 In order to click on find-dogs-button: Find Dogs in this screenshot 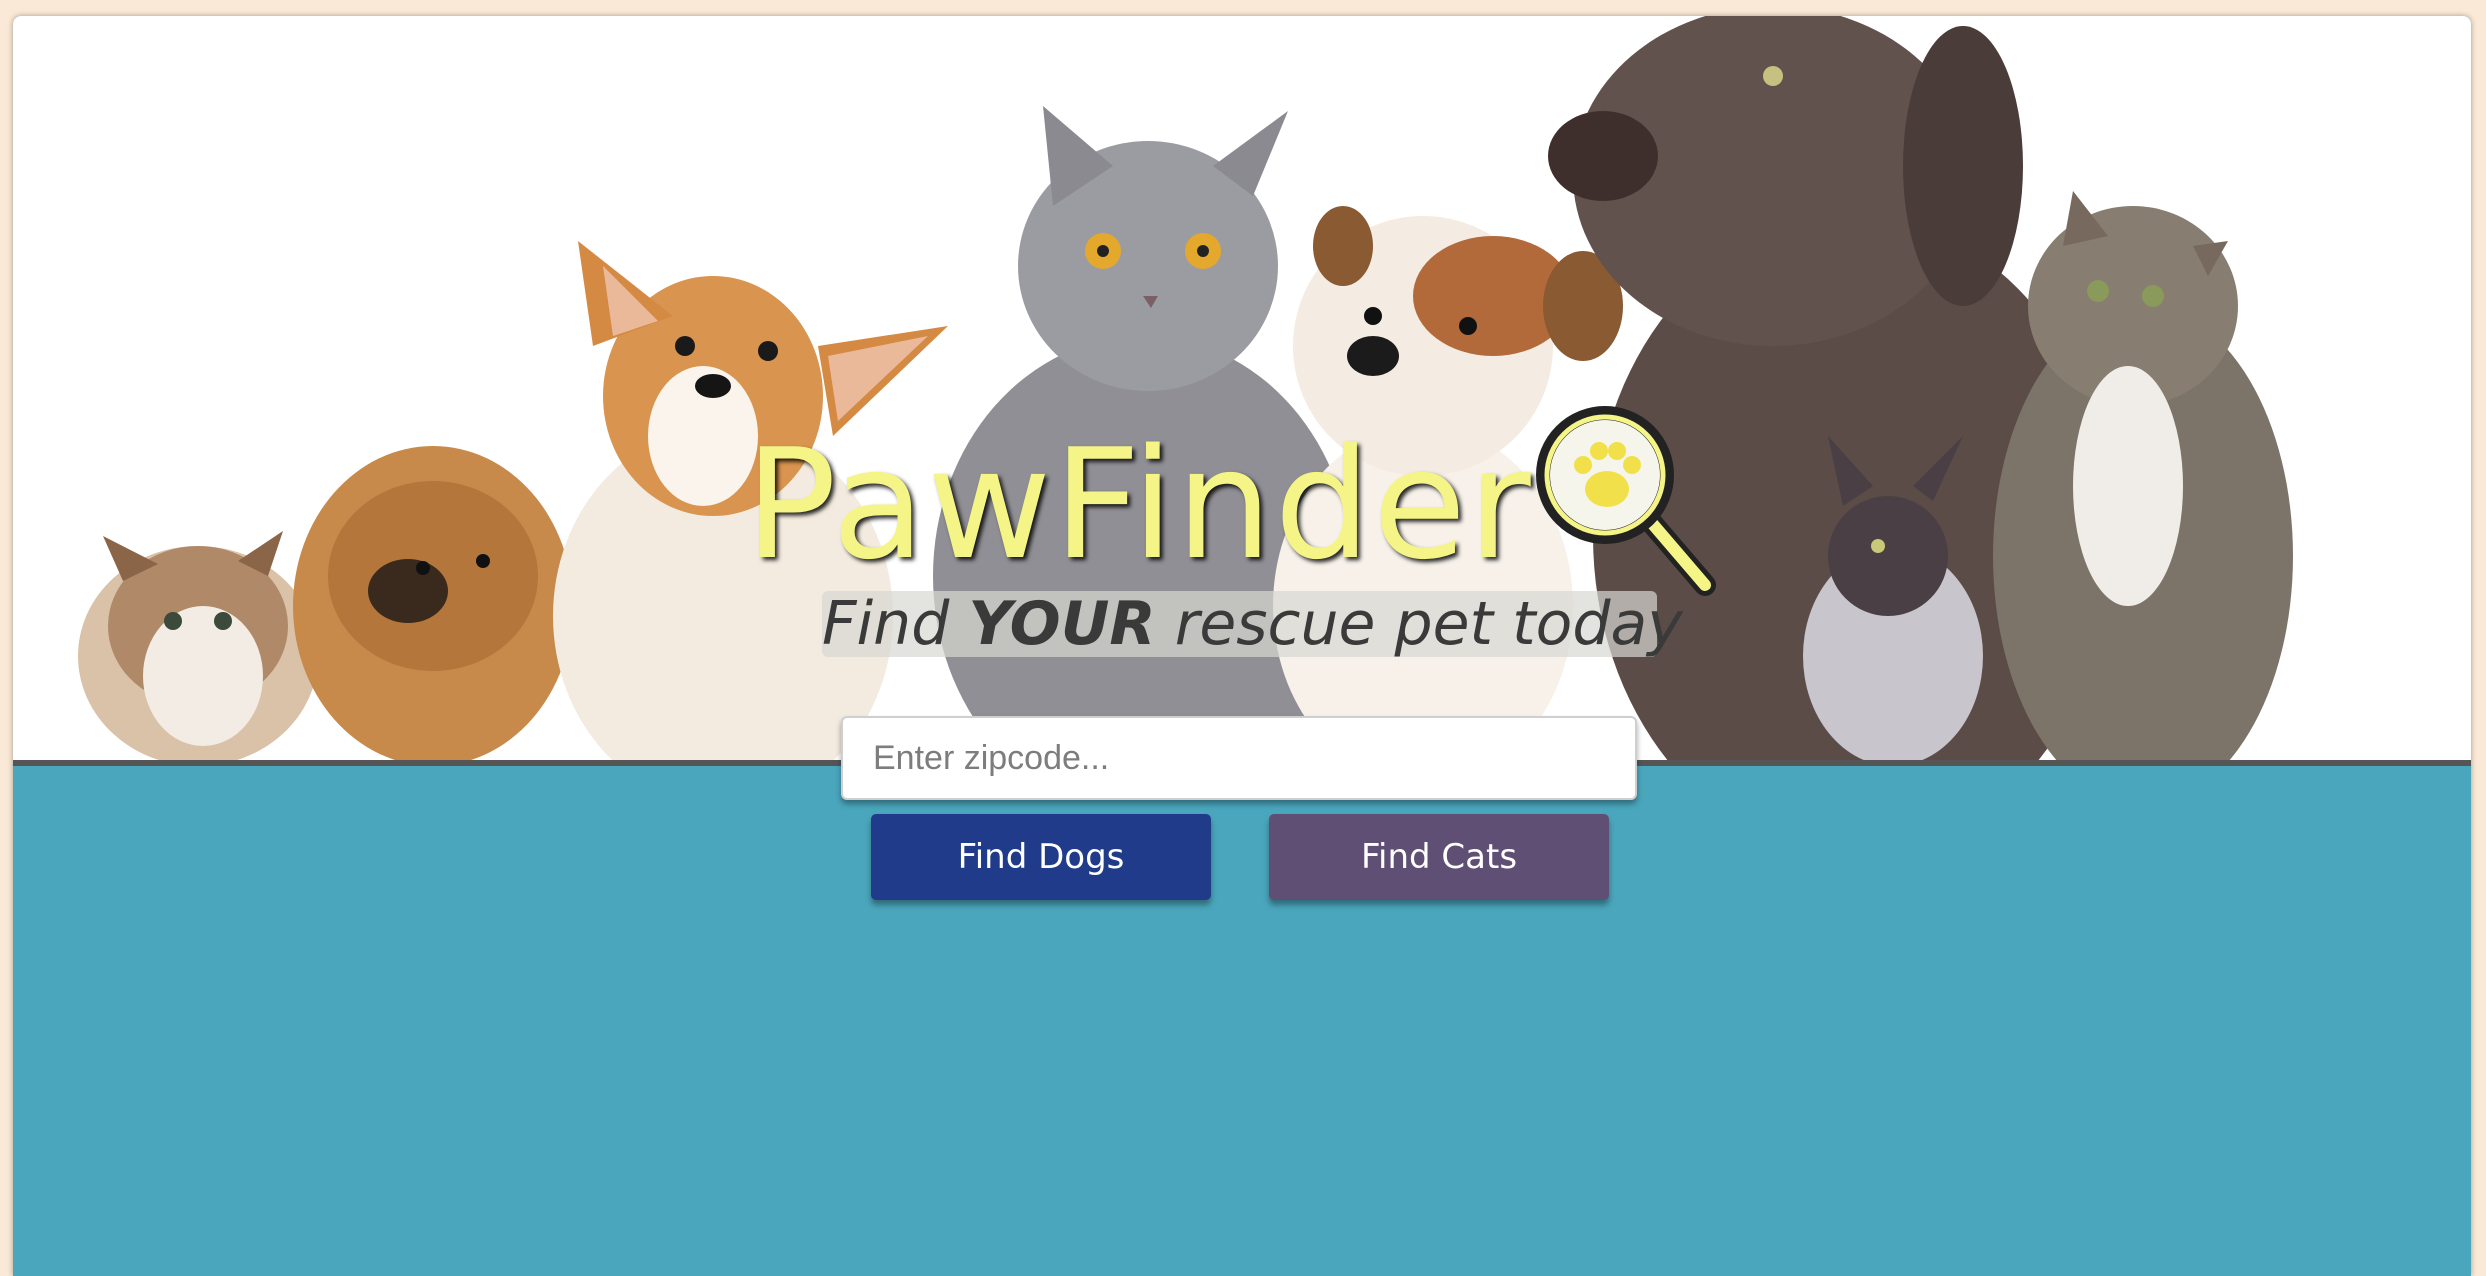, I will do `click(1041, 857)`.